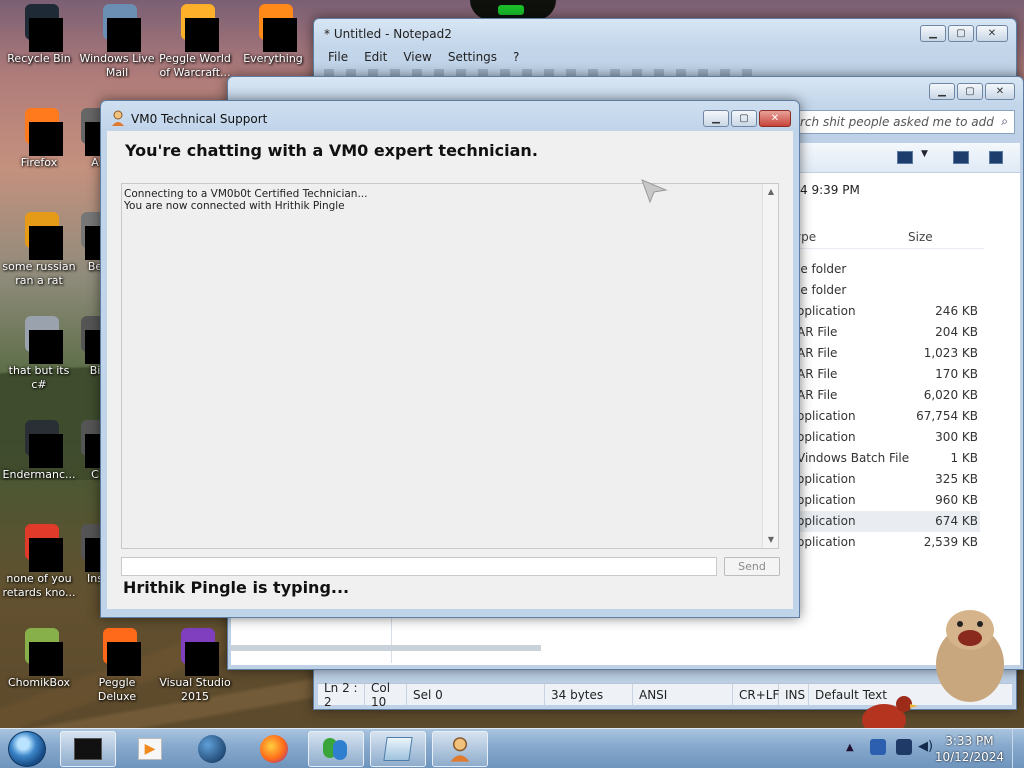  Describe the element at coordinates (950, 353) in the screenshot. I see `file-size: 1,023 KB` at that location.